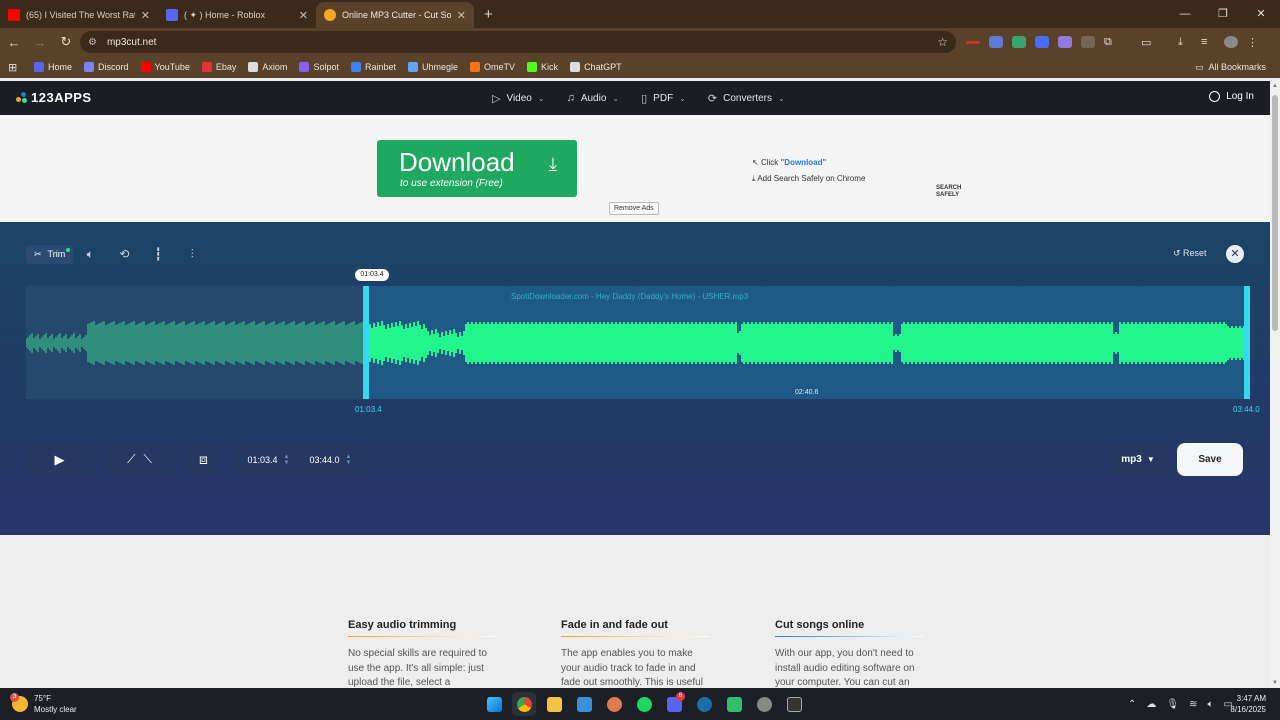 The height and width of the screenshot is (720, 1280). I want to click on scroll-down-icon: ▼, so click(1275, 683).